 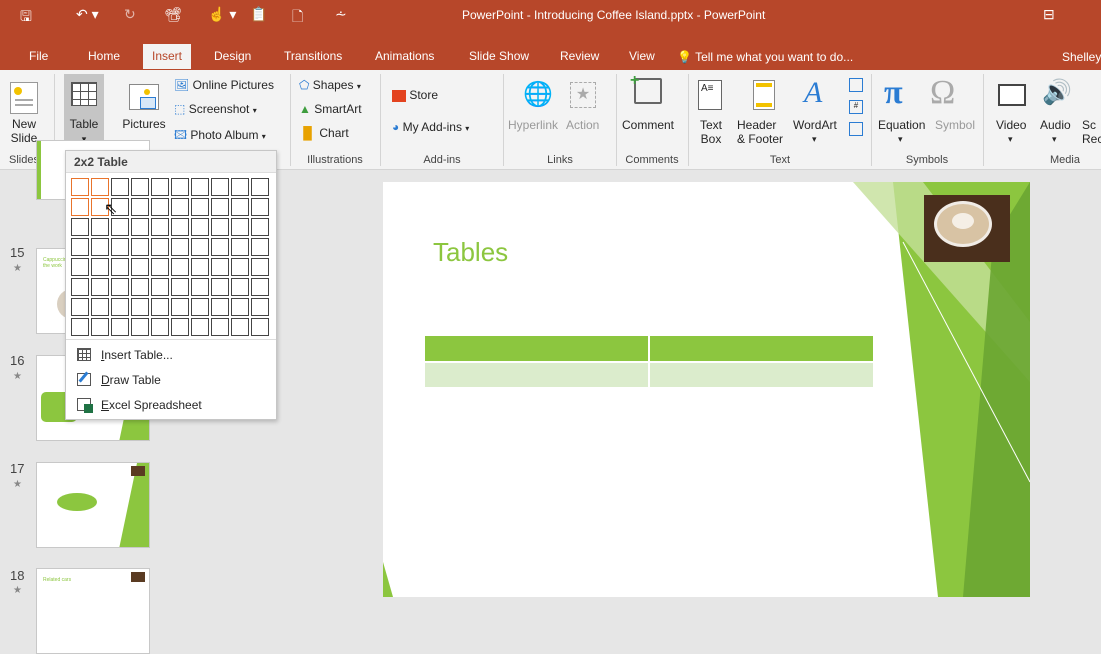 What do you see at coordinates (297, 18) in the screenshot?
I see `new-file-icon: 🗋` at bounding box center [297, 18].